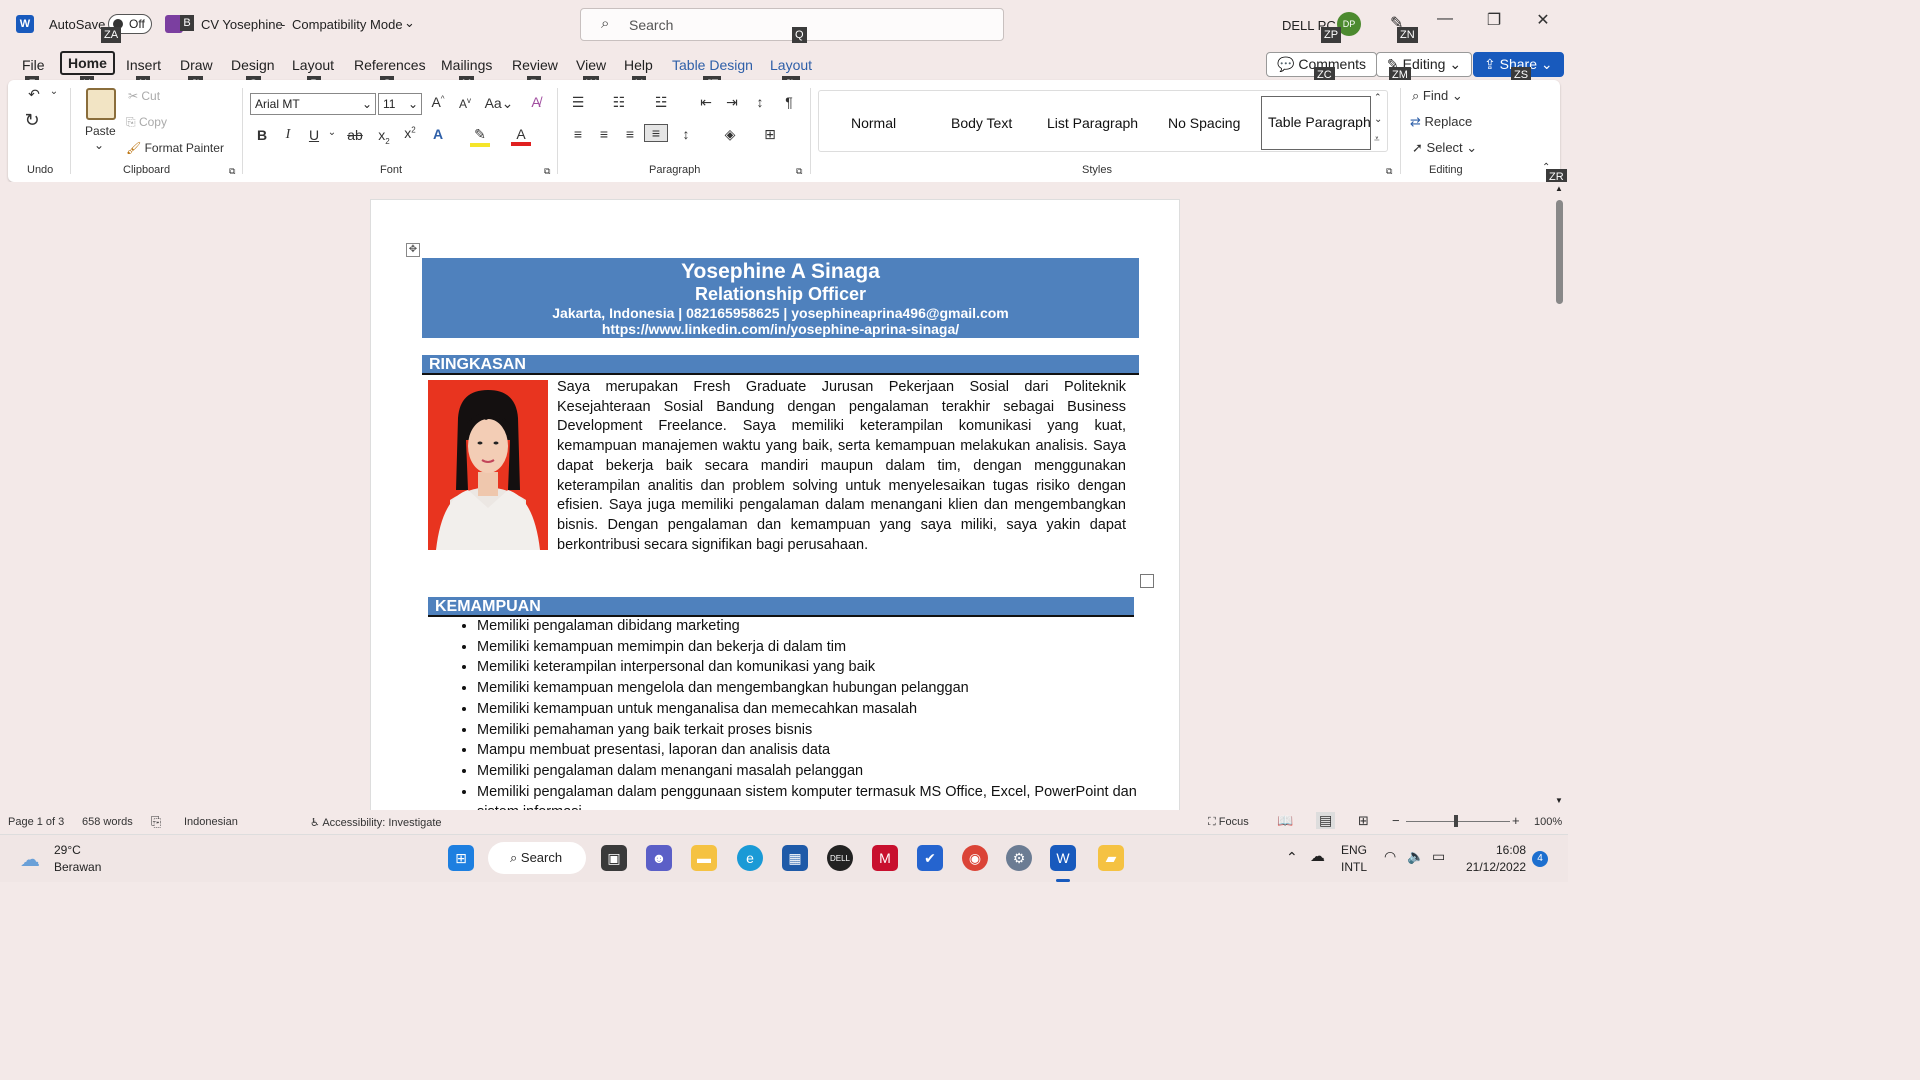 Image resolution: width=1920 pixels, height=1080 pixels. I want to click on chrome-icon: ◉, so click(975, 858).